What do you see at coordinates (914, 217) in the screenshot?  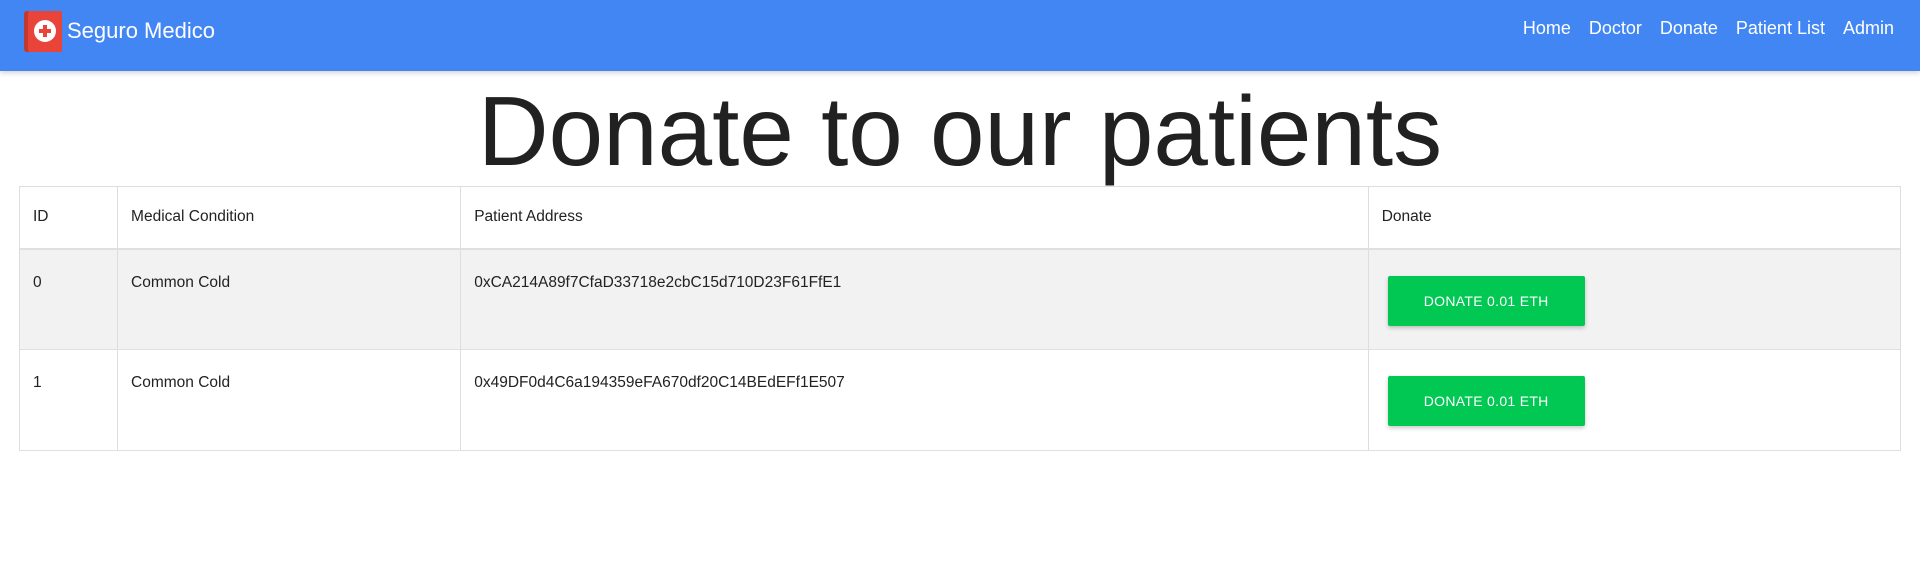 I see `column-header-address: Patient Address` at bounding box center [914, 217].